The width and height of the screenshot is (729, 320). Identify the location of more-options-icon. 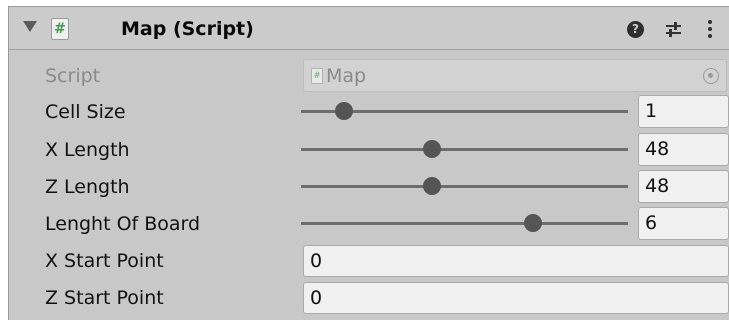
(710, 29).